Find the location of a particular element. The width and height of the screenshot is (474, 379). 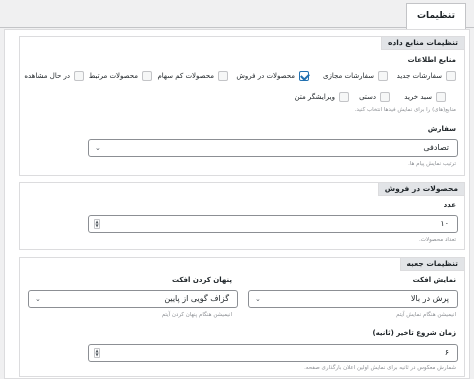

show-effect-select: پرش در بالا ⌄ is located at coordinates (353, 299).